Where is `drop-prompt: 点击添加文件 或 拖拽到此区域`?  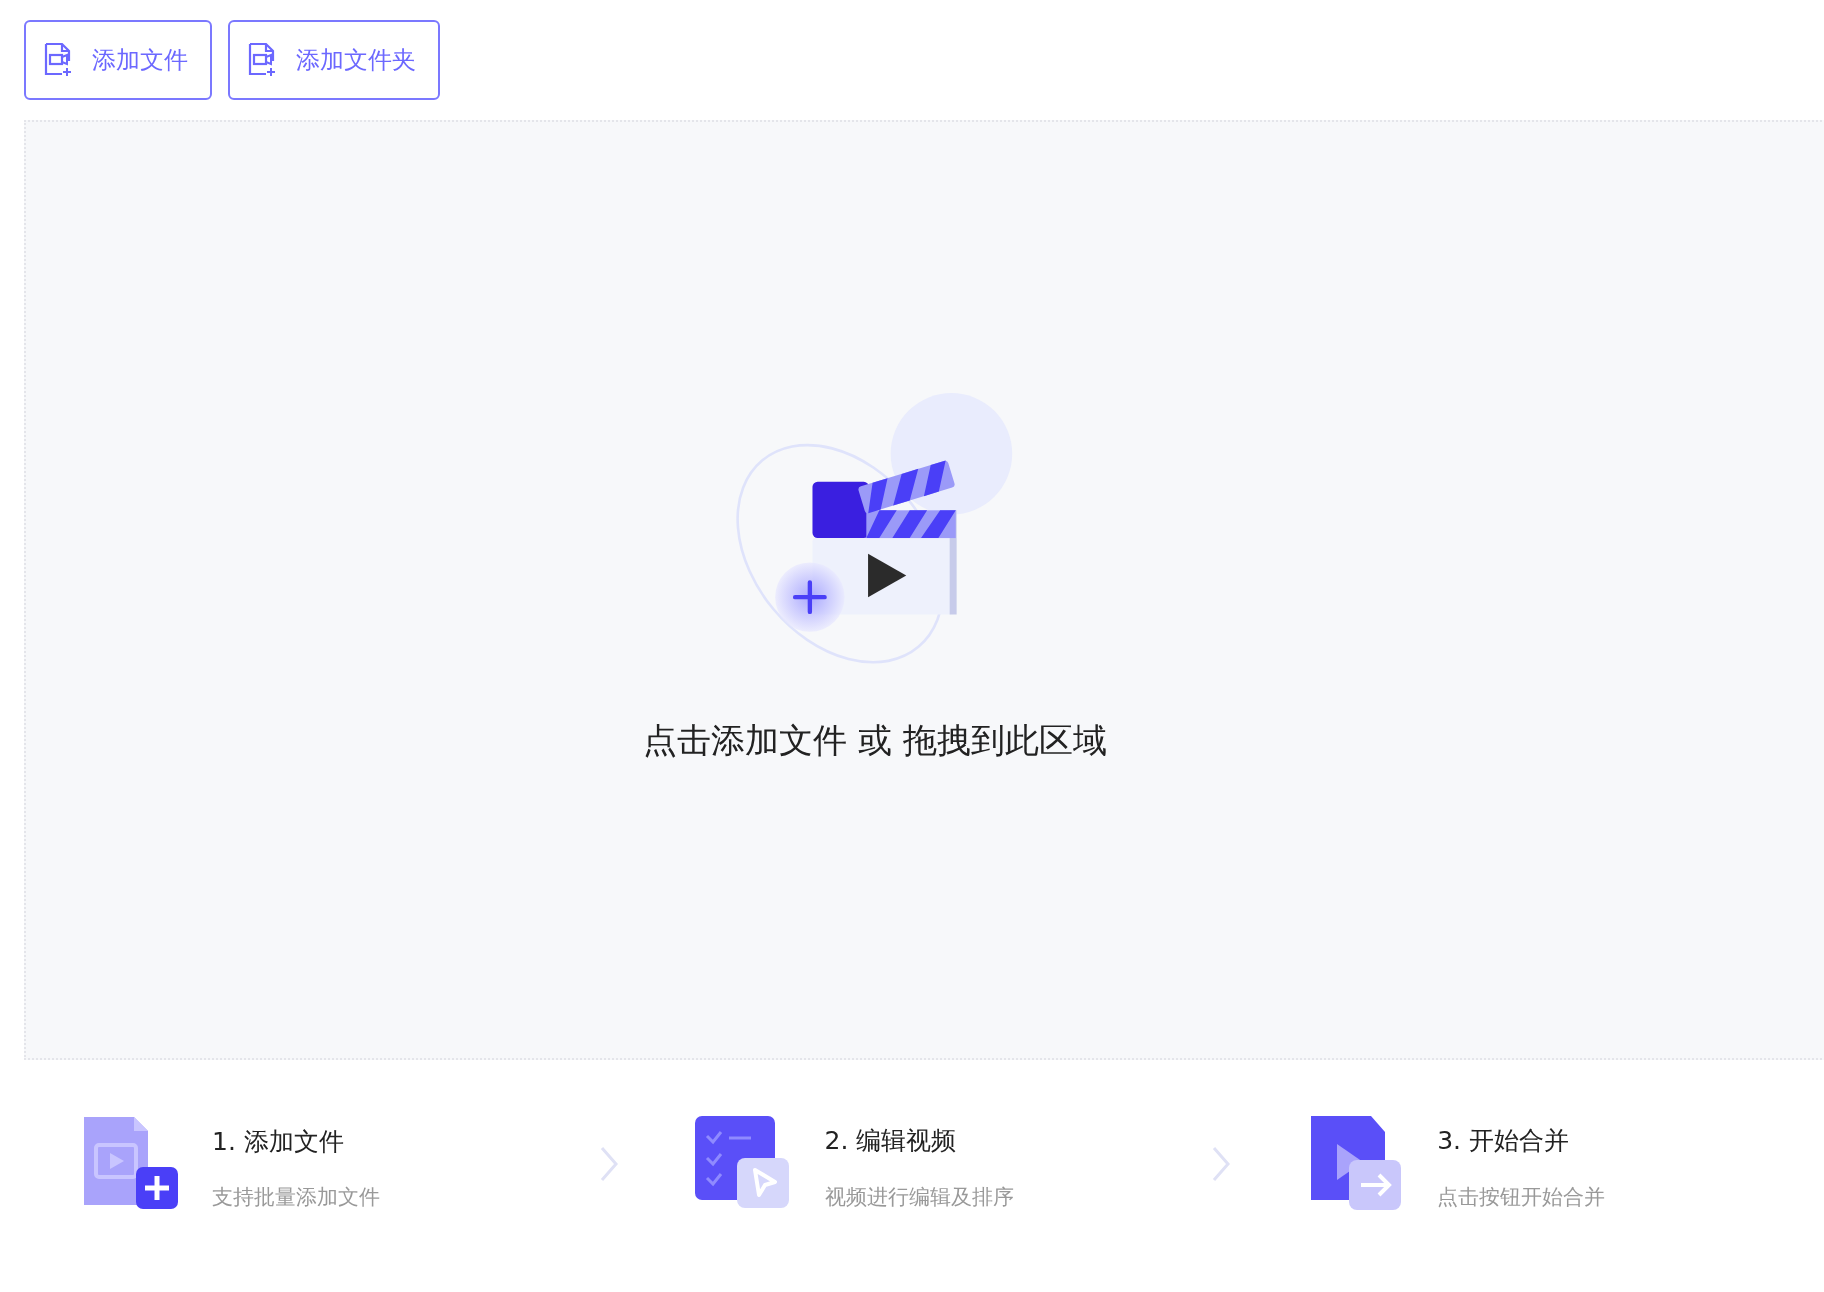 drop-prompt: 点击添加文件 或 拖拽到此区域 is located at coordinates (875, 740).